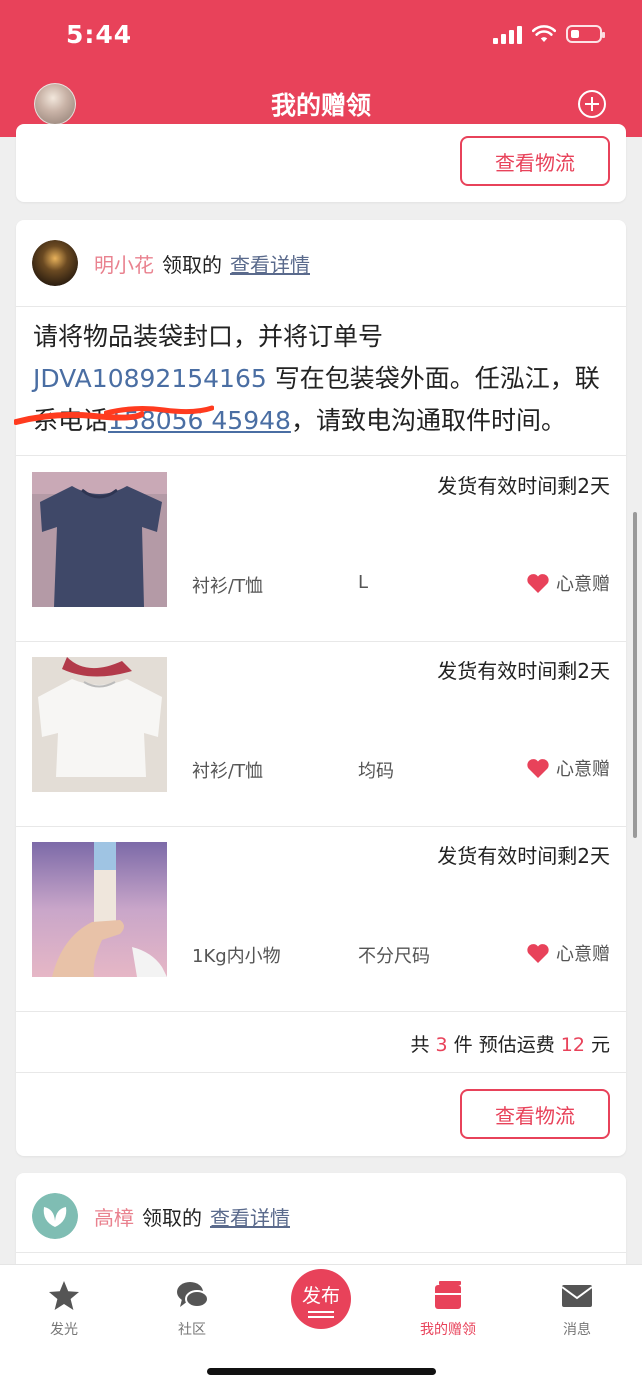 The image size is (642, 1390). Describe the element at coordinates (64, 1295) in the screenshot. I see `star-icon` at that location.